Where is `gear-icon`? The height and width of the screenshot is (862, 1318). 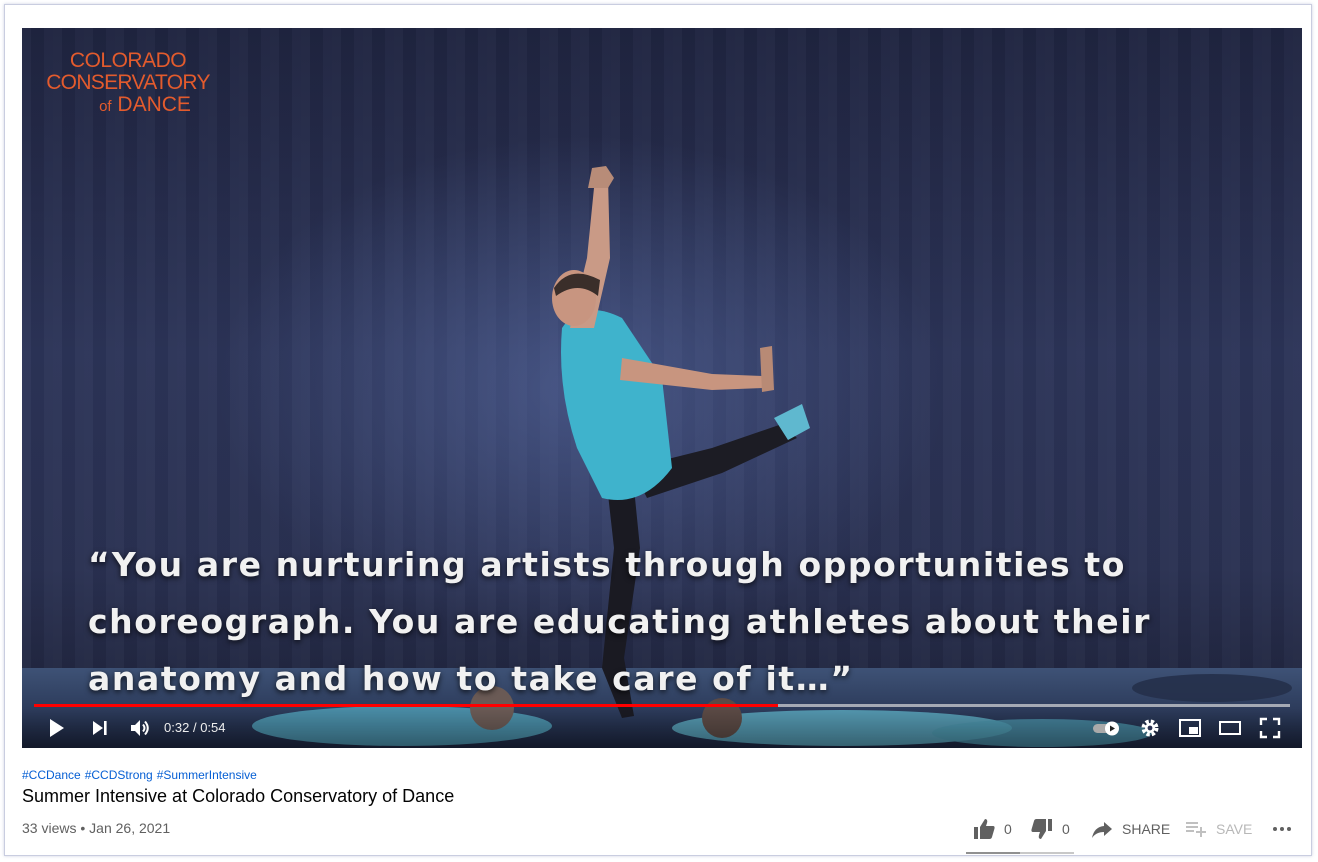 gear-icon is located at coordinates (1150, 728).